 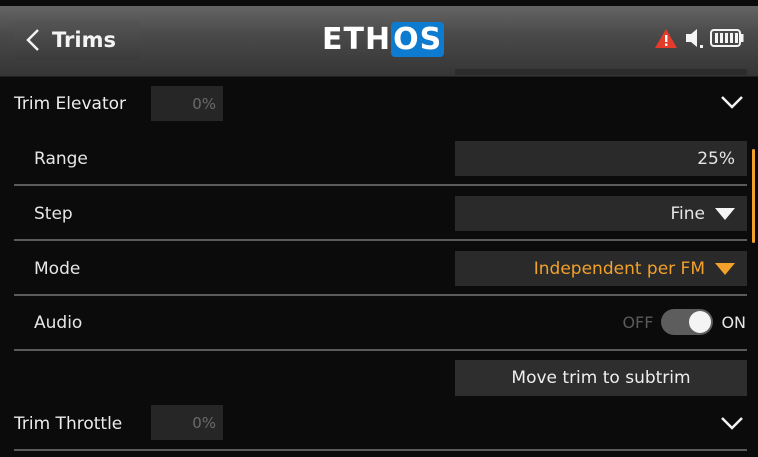 What do you see at coordinates (357, 39) in the screenshot?
I see `logo-main: ETH` at bounding box center [357, 39].